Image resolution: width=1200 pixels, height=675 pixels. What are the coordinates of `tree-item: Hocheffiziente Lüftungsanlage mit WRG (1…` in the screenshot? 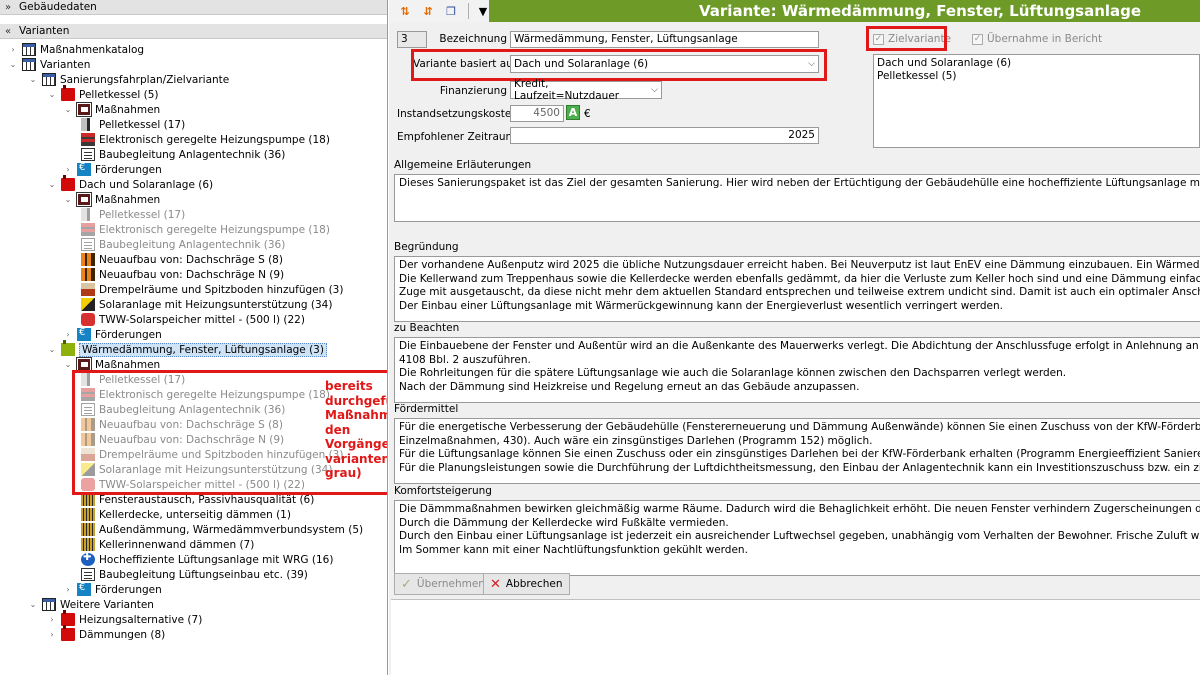 It's located at (207, 559).